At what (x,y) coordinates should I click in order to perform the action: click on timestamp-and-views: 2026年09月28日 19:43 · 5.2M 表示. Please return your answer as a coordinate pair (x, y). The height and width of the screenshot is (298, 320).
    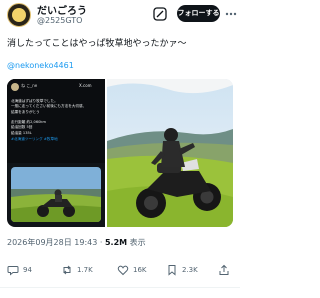
    Looking at the image, I should click on (76, 242).